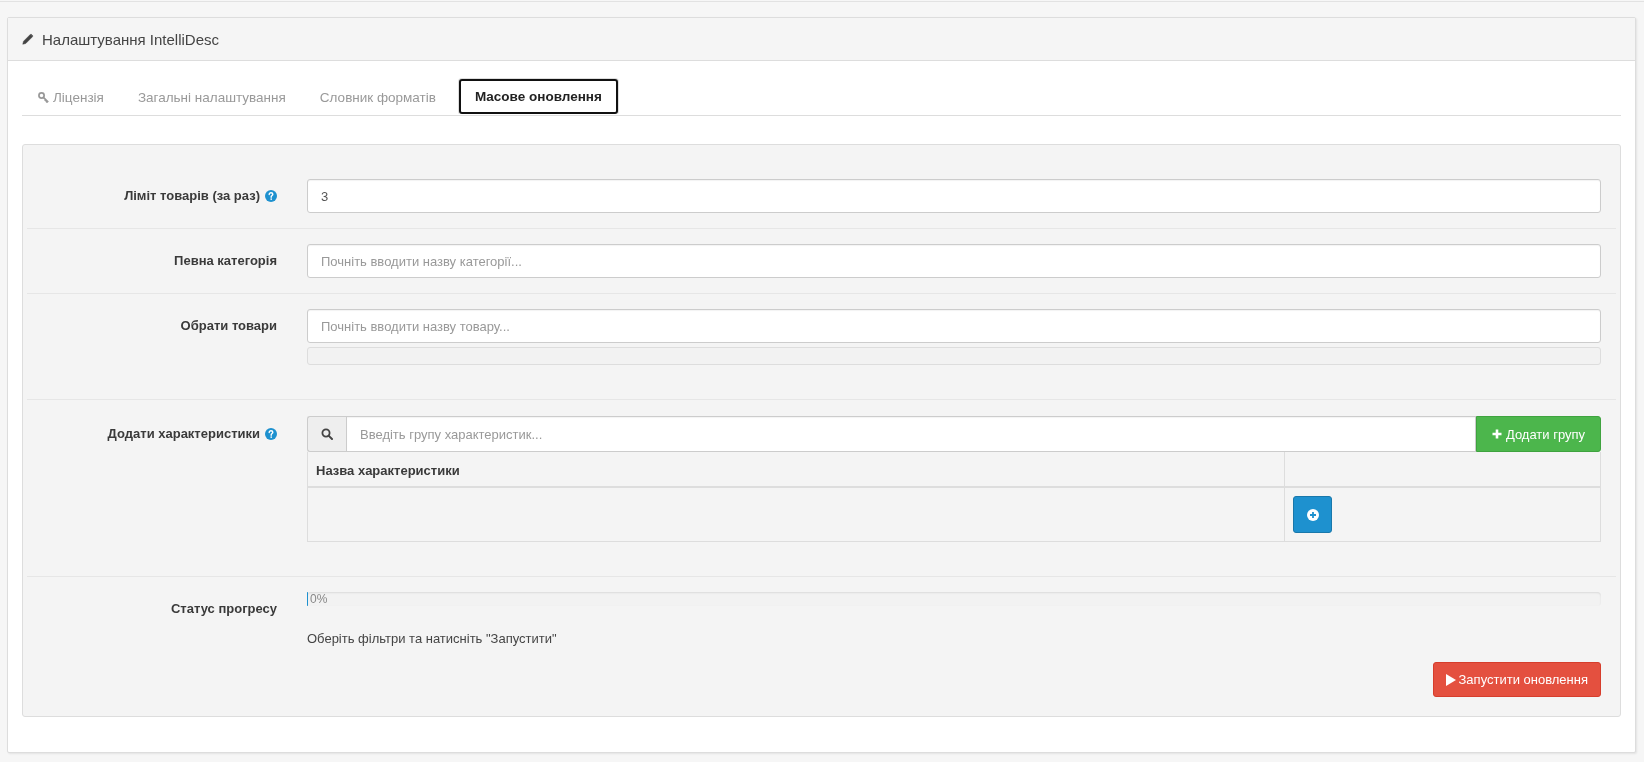 Image resolution: width=1644 pixels, height=762 pixels. Describe the element at coordinates (183, 434) in the screenshot. I see `field-label: Додати характеристики` at that location.